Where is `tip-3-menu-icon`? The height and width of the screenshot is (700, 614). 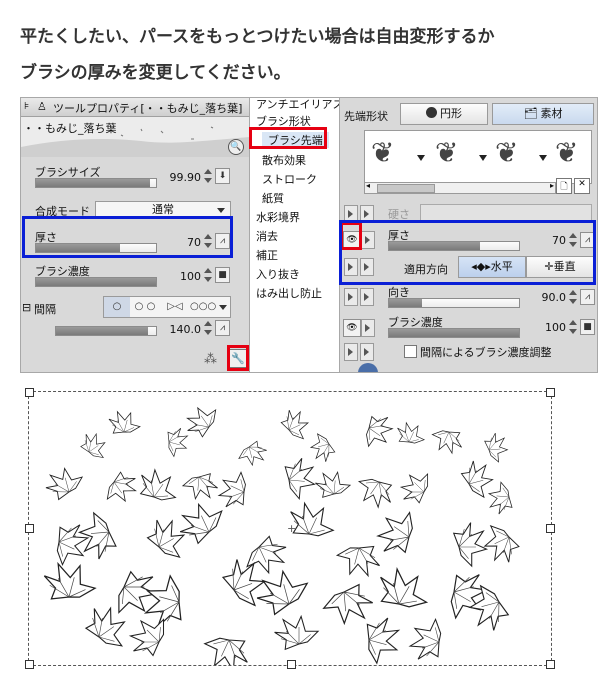
tip-3-menu-icon is located at coordinates (543, 158).